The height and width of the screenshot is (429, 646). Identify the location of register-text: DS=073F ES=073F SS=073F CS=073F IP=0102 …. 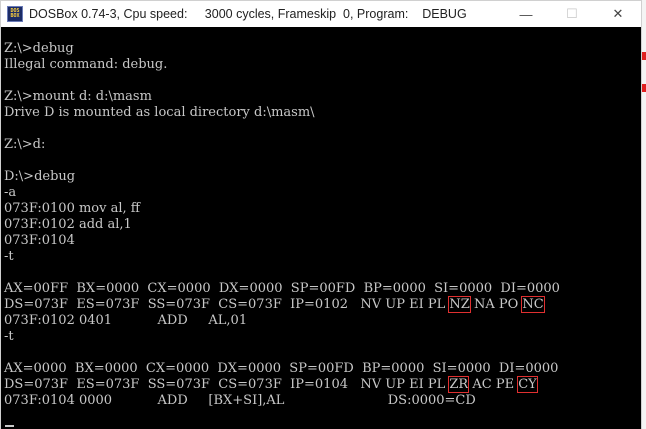
(227, 304).